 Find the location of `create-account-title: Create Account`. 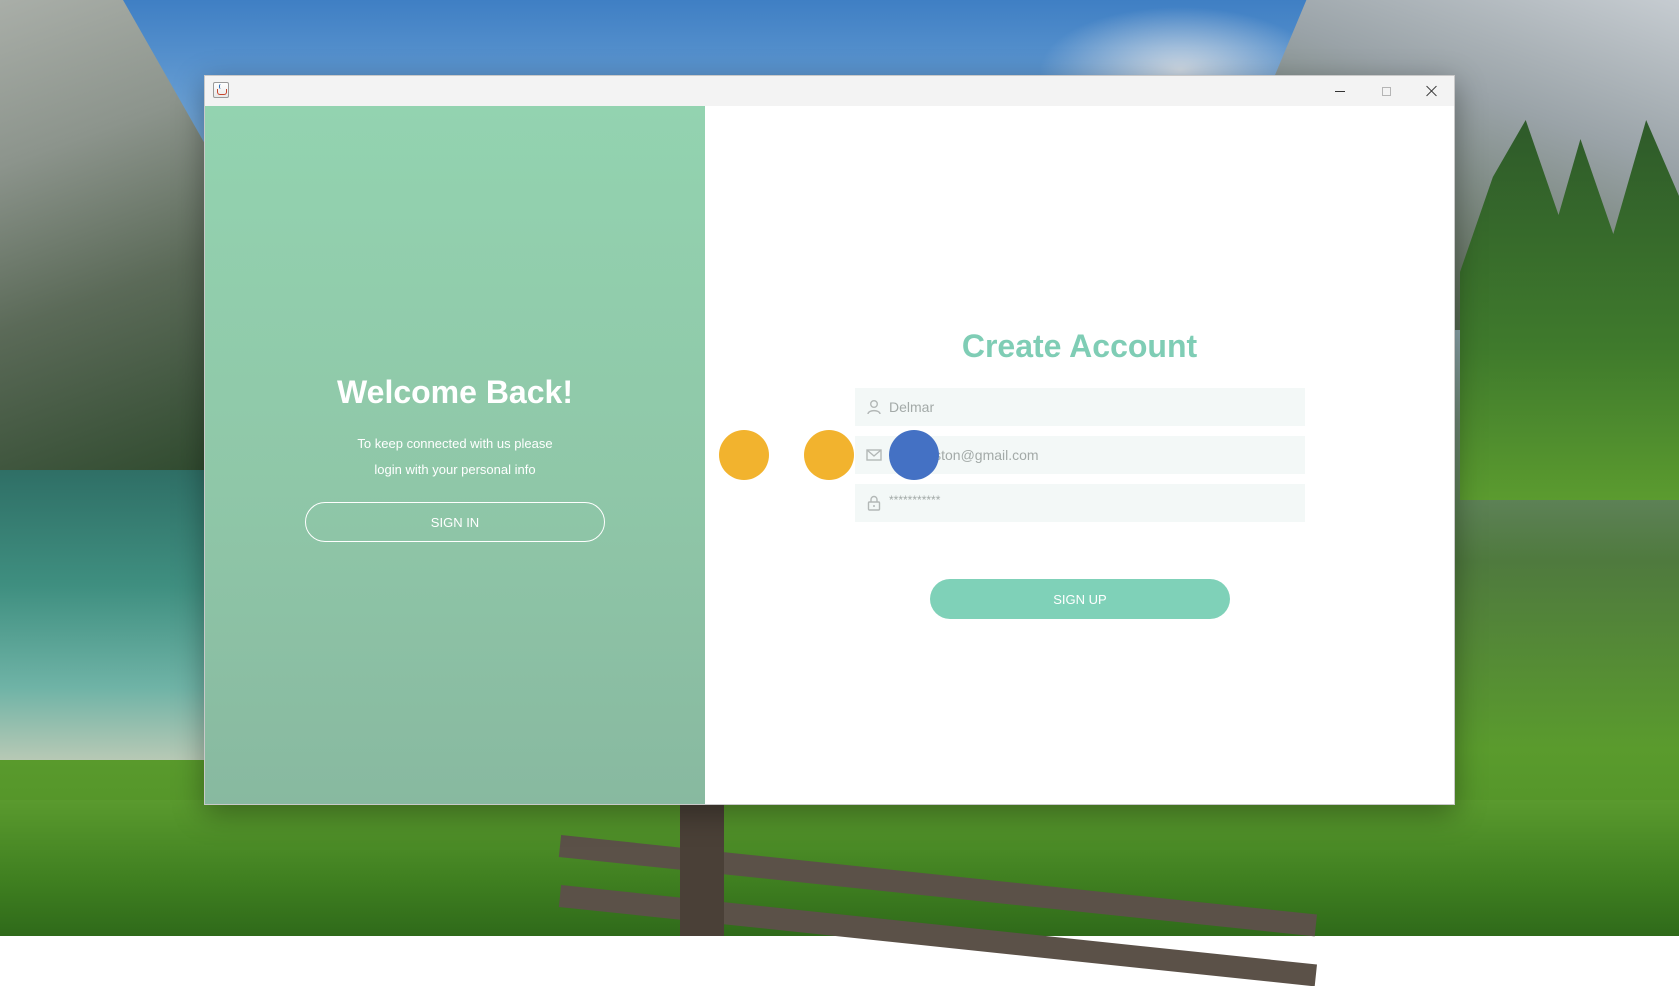

create-account-title: Create Account is located at coordinates (1079, 346).